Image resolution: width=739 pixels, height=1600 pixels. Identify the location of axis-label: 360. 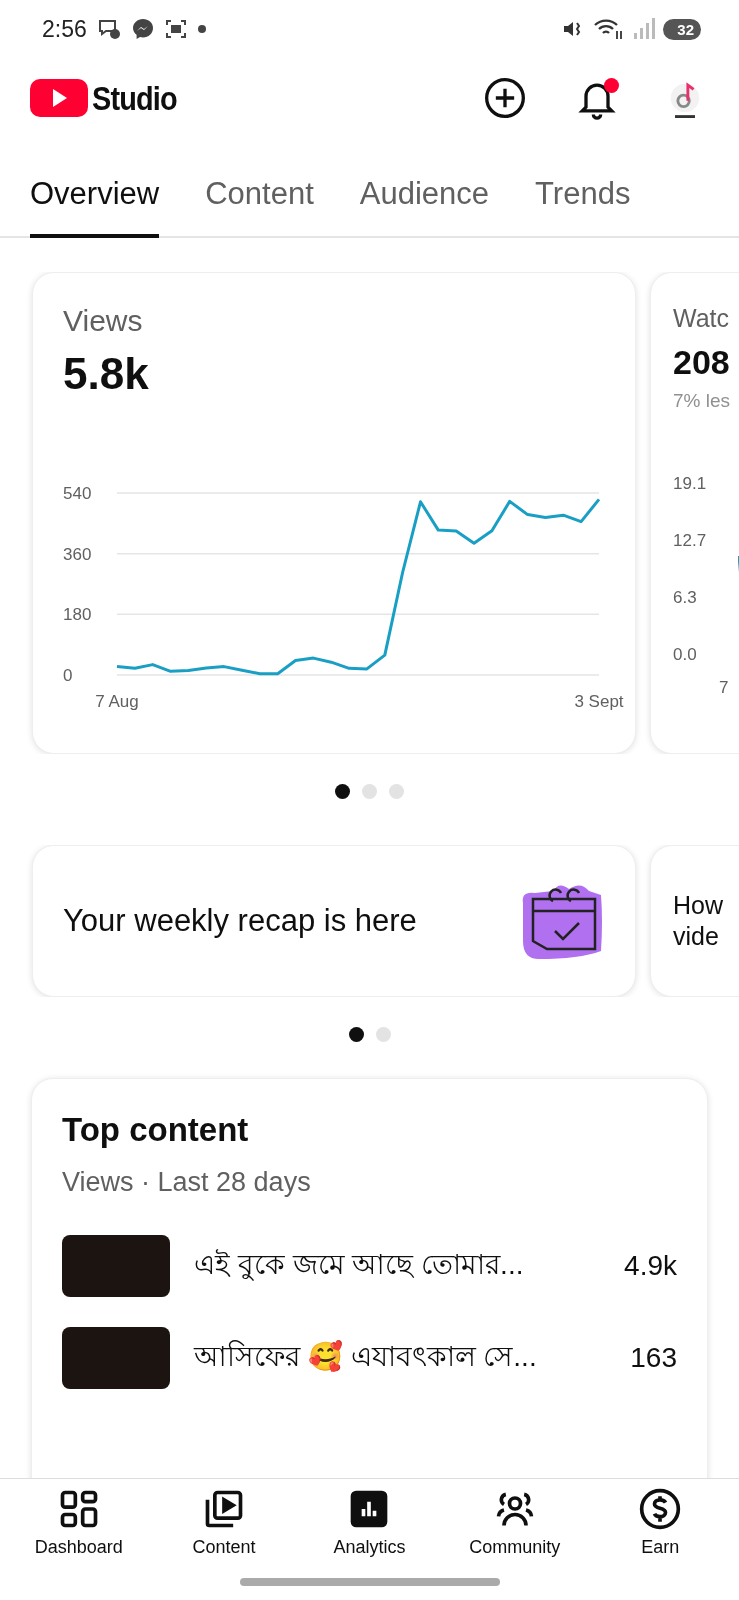
(77, 554).